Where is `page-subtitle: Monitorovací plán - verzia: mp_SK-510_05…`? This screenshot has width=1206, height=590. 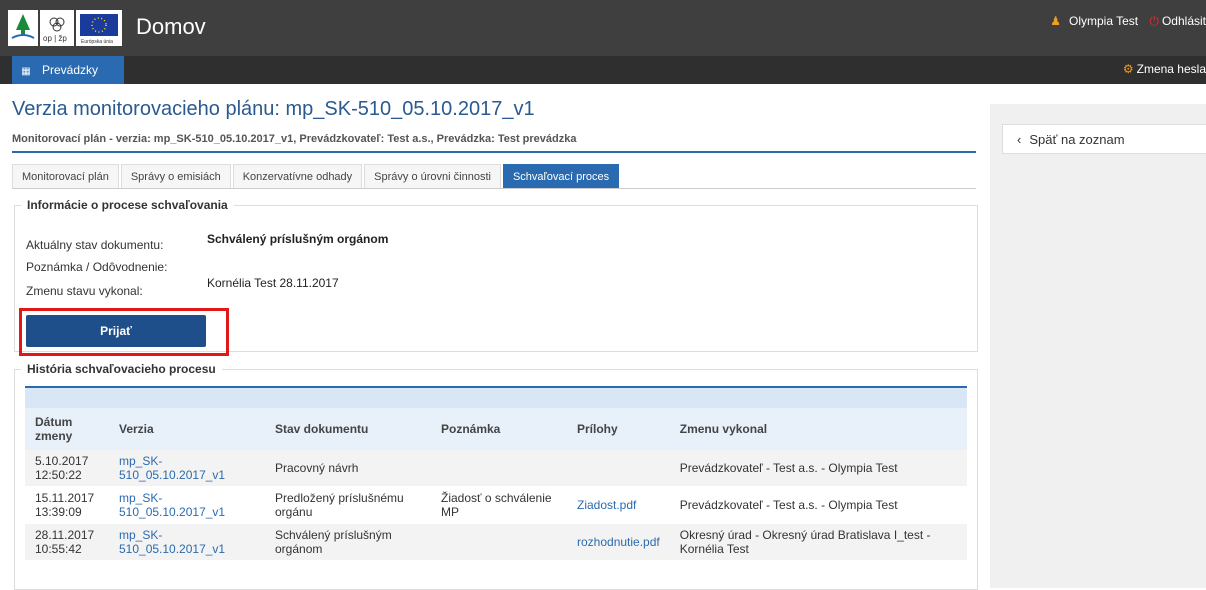 page-subtitle: Monitorovací plán - verzia: mp_SK-510_05… is located at coordinates (494, 143).